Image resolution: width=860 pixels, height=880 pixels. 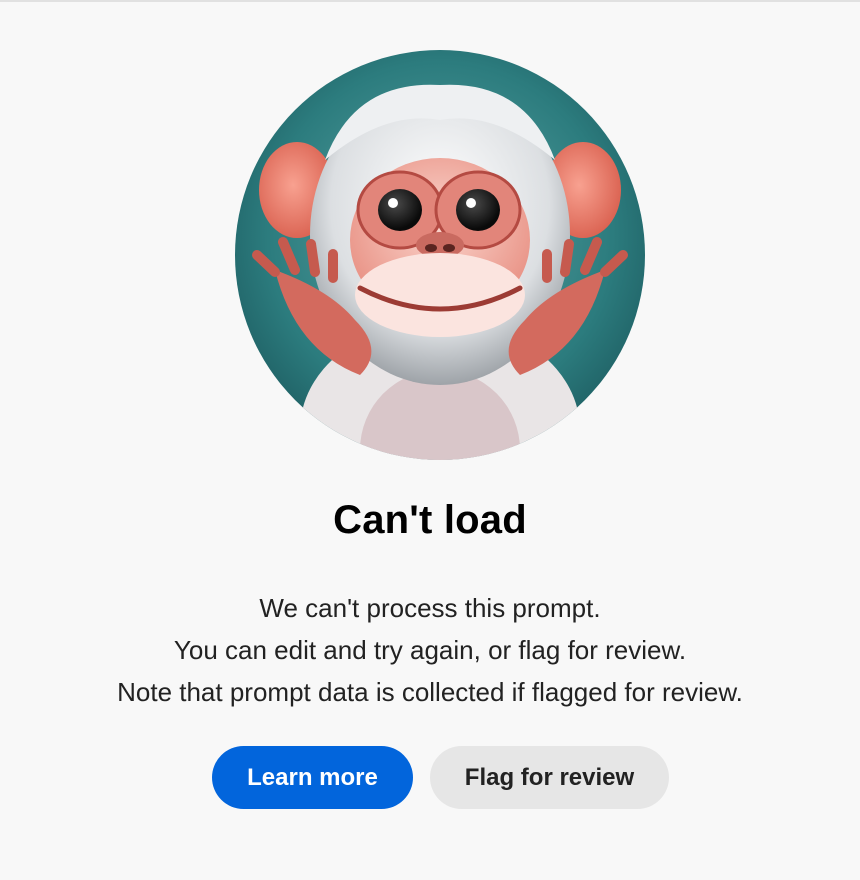 I want to click on action-buttons: Learn more Flag for review, so click(x=440, y=777).